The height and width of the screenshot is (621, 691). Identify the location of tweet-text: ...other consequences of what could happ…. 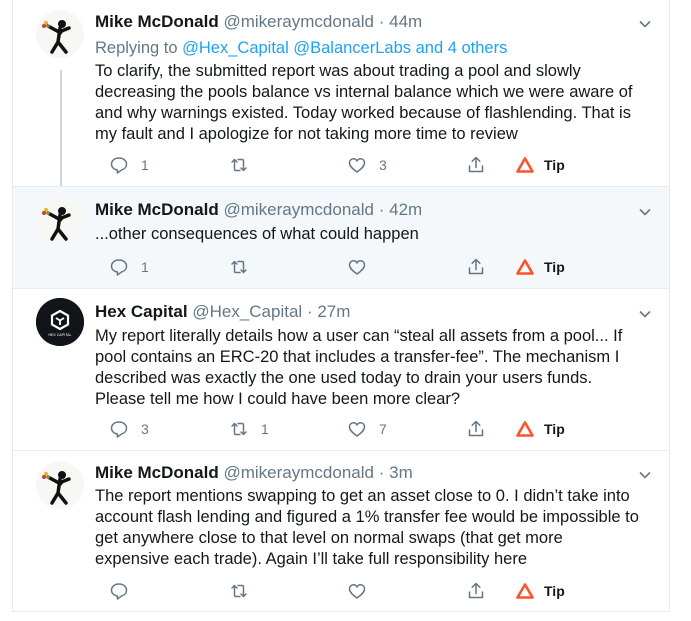
(380, 234).